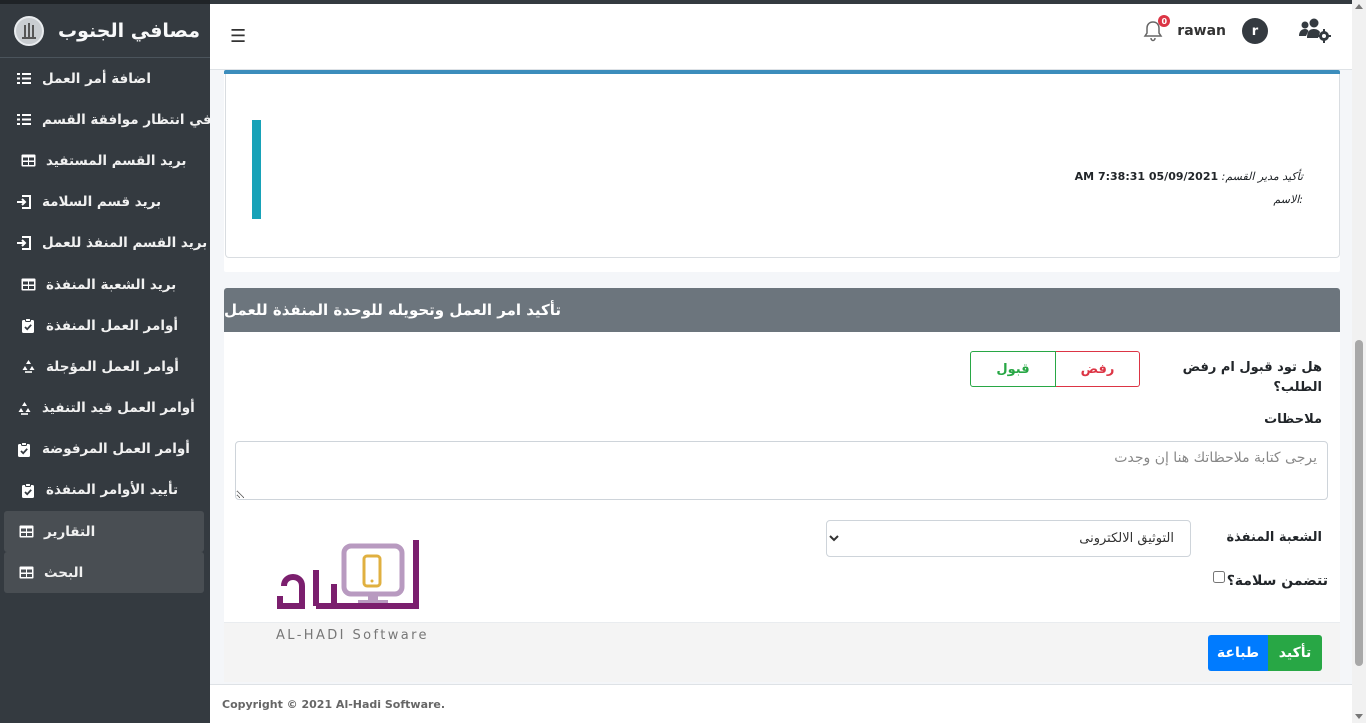  I want to click on sidebar-item-postponed-orders: أوامر العمل المؤجلة, so click(105, 366).